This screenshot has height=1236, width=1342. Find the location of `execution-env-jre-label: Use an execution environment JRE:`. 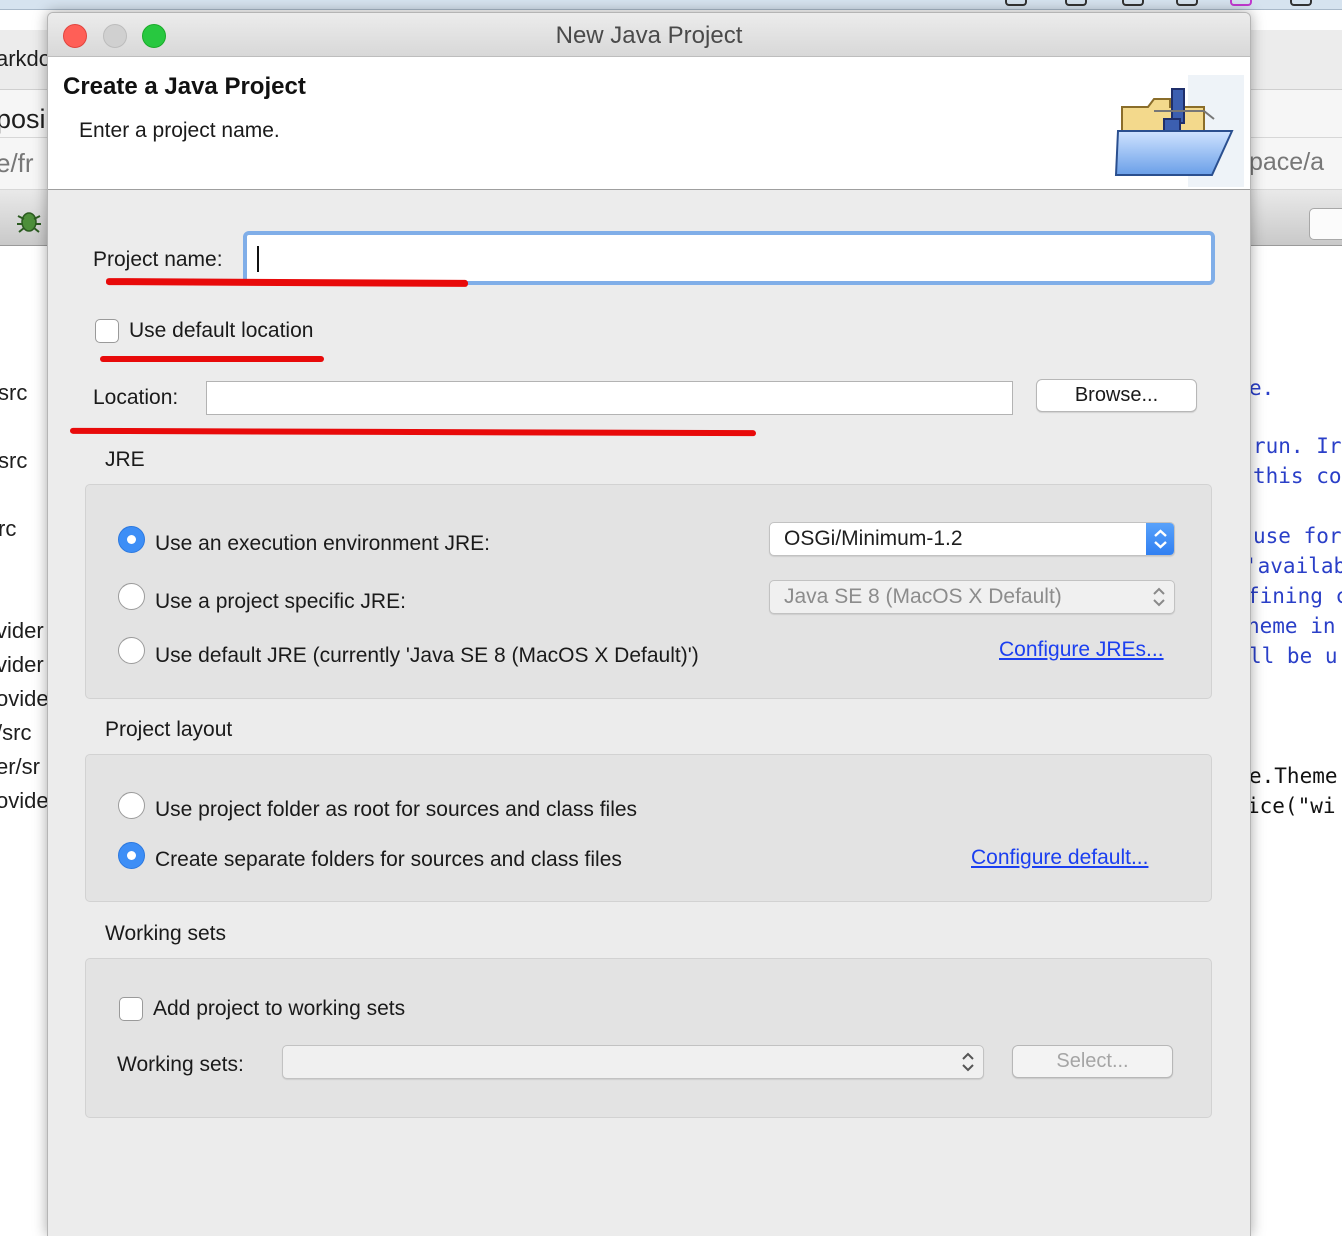

execution-env-jre-label: Use an execution environment JRE: is located at coordinates (322, 544).